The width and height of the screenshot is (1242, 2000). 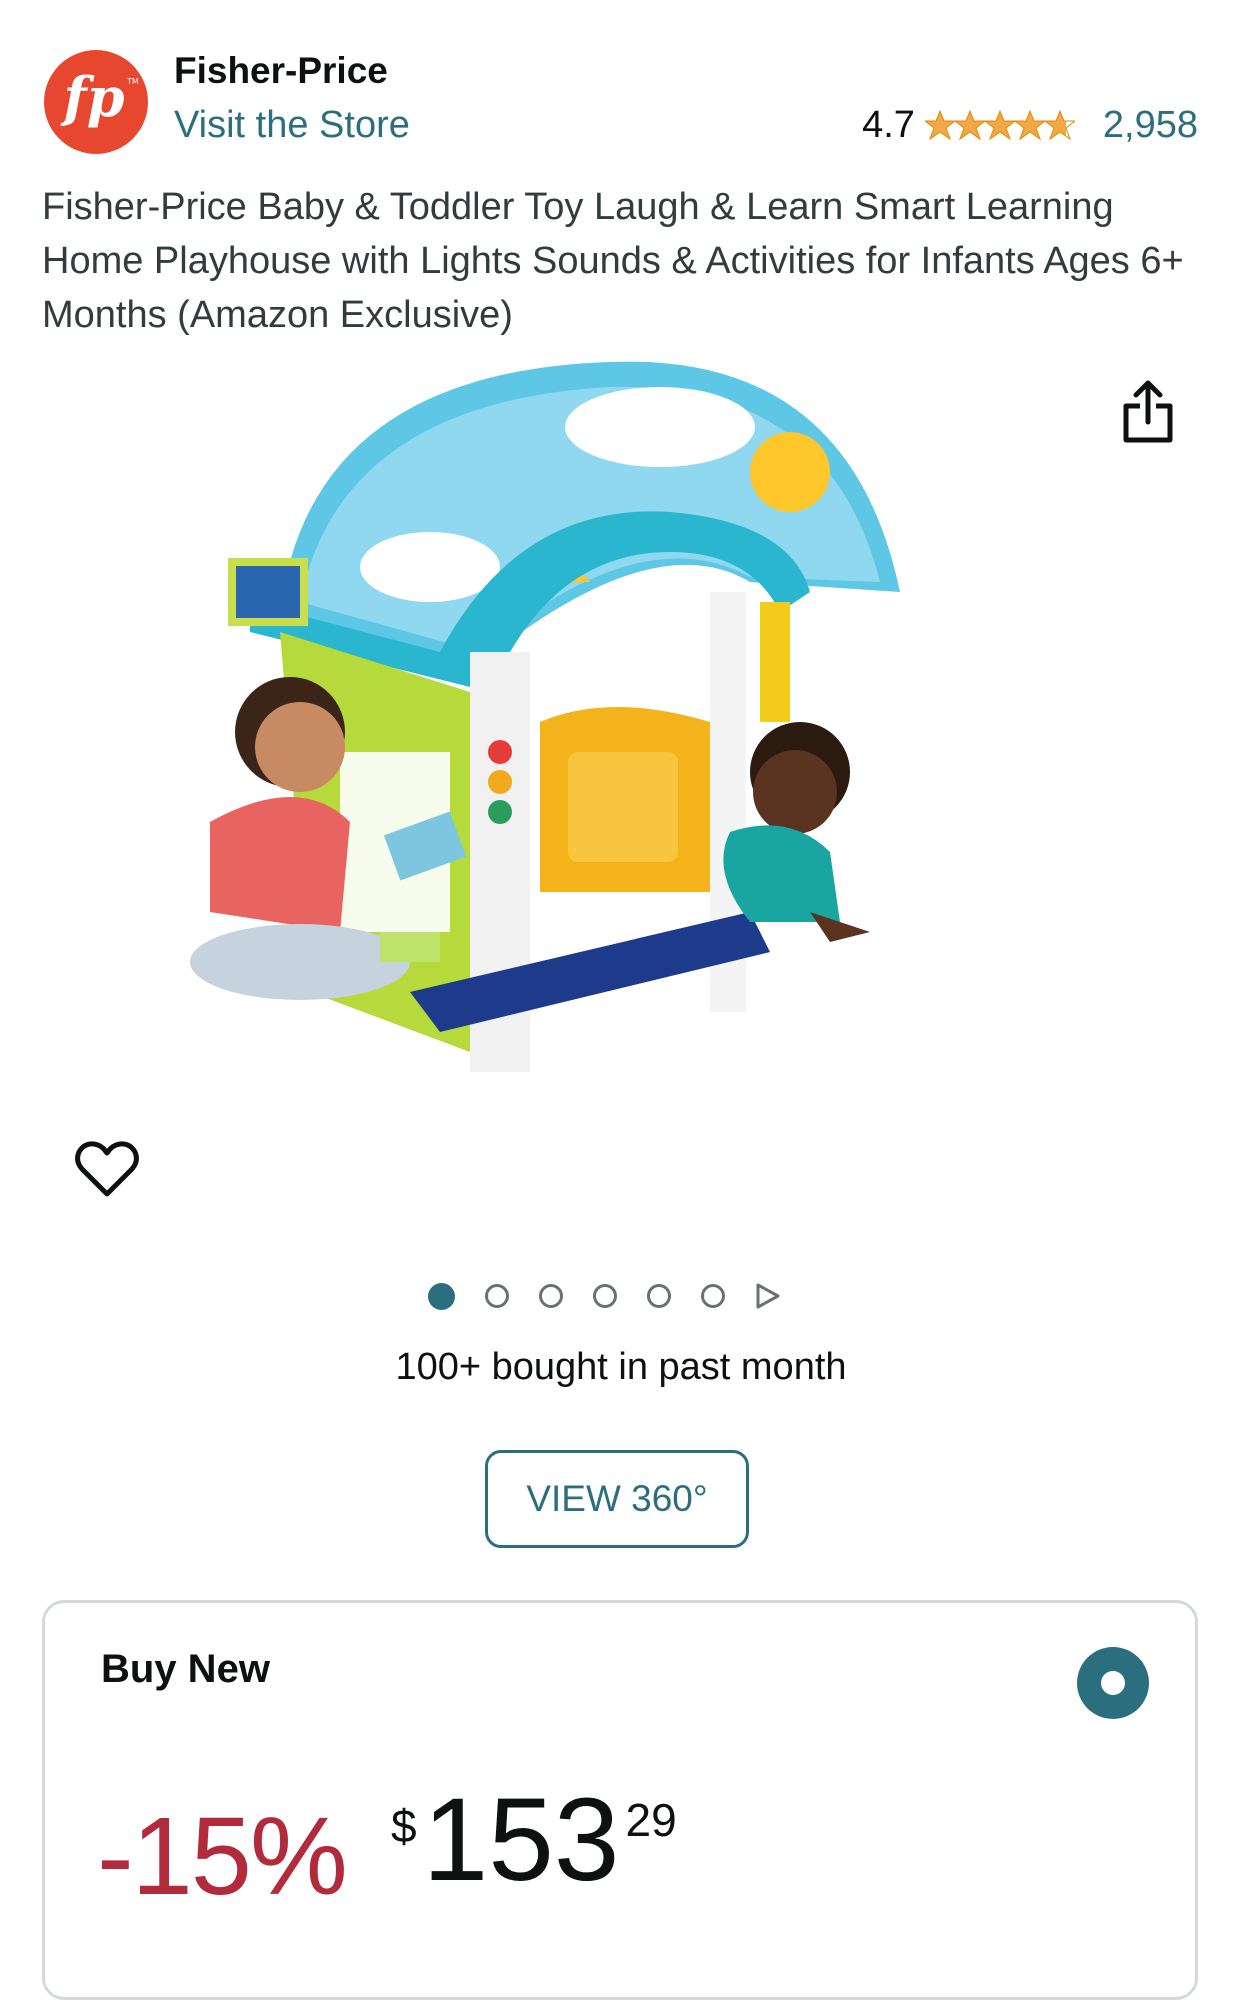 I want to click on visit-store-link: Visit the Store, so click(x=292, y=125).